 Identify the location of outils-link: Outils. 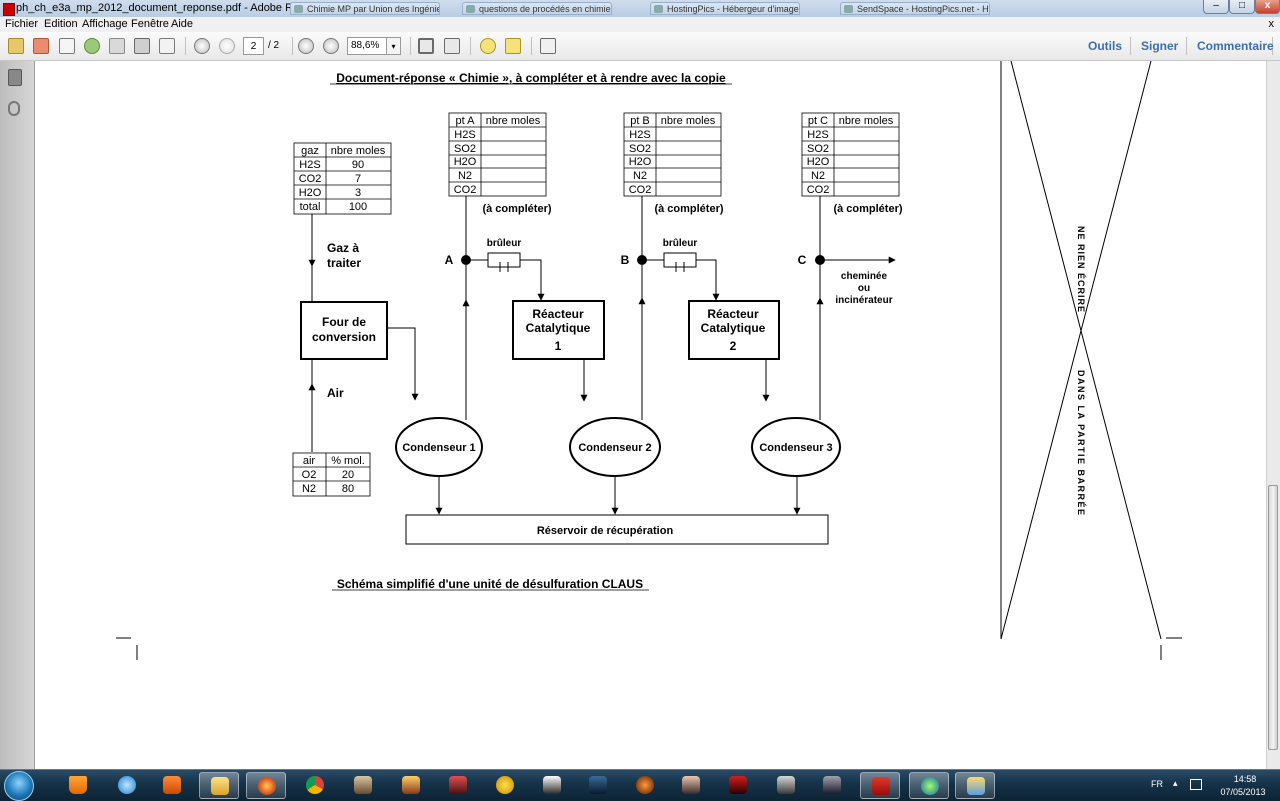
(1105, 46).